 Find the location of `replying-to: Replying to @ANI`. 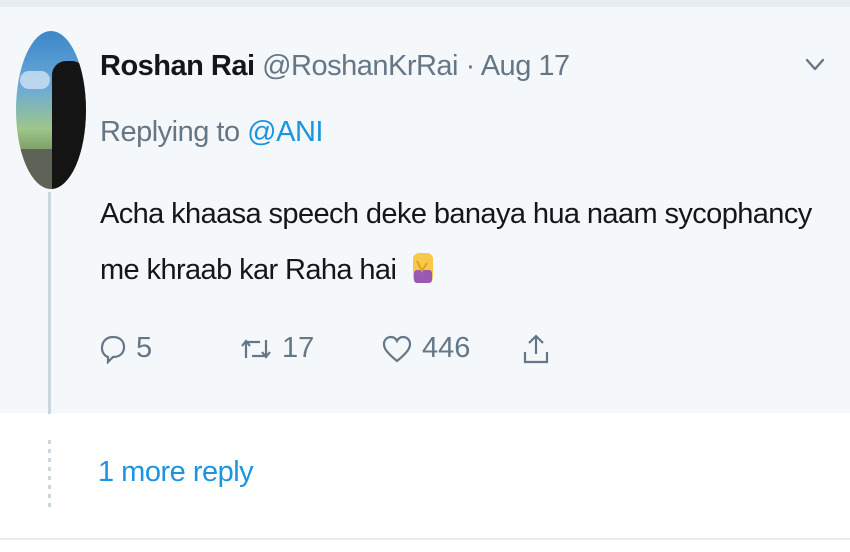

replying-to: Replying to @ANI is located at coordinates (211, 132).